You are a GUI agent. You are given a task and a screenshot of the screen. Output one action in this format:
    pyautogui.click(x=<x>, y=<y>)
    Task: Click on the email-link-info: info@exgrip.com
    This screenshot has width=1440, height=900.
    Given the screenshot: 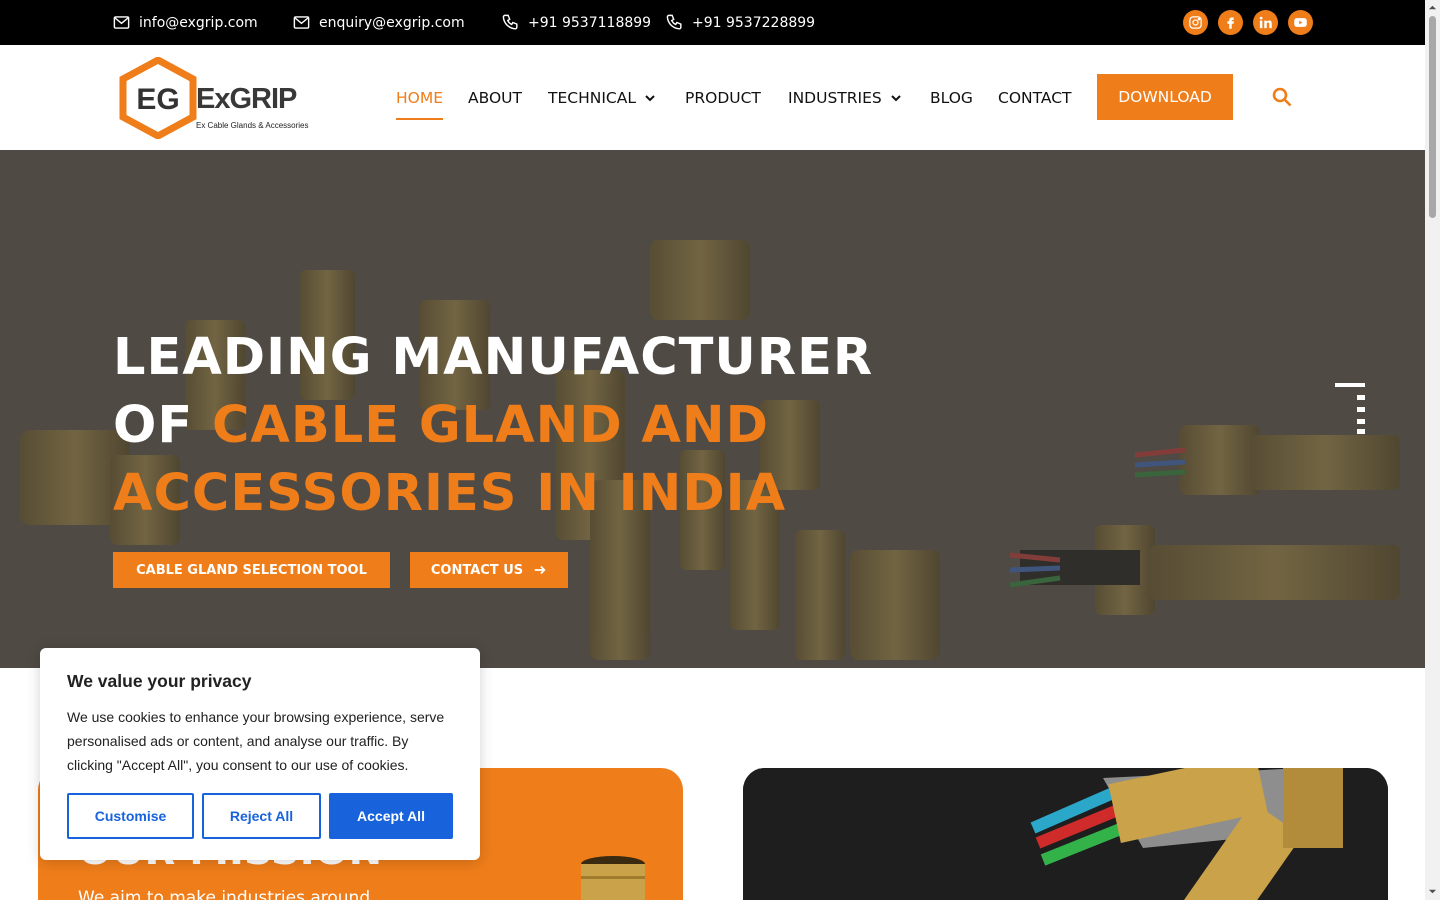 What is the action you would take?
    pyautogui.click(x=185, y=22)
    